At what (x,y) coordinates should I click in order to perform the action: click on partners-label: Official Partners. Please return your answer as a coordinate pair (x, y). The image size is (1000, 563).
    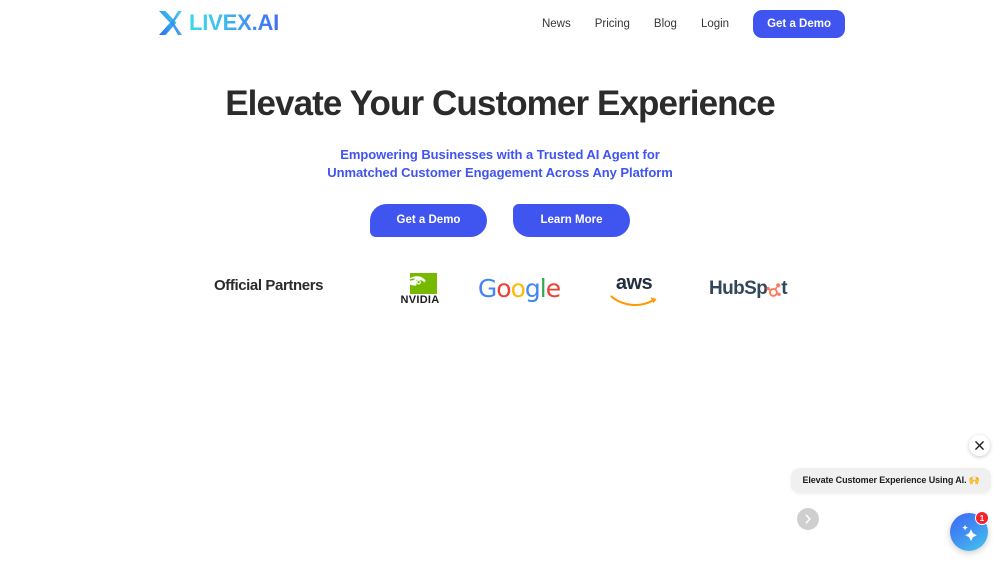
    Looking at the image, I should click on (269, 285).